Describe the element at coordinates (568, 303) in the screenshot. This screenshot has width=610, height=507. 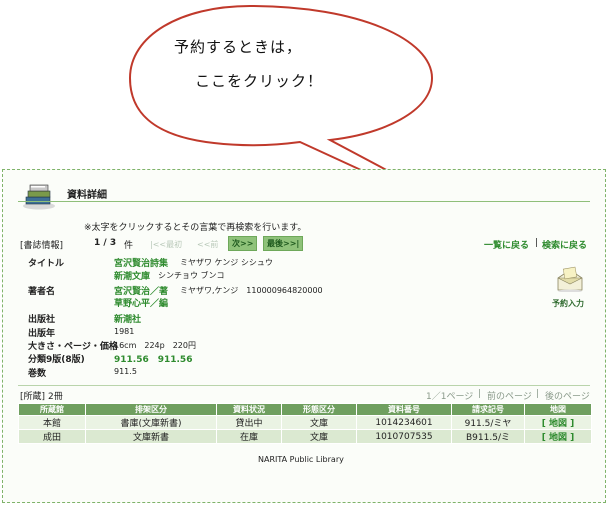
I see `reserve-label: 予約入力` at that location.